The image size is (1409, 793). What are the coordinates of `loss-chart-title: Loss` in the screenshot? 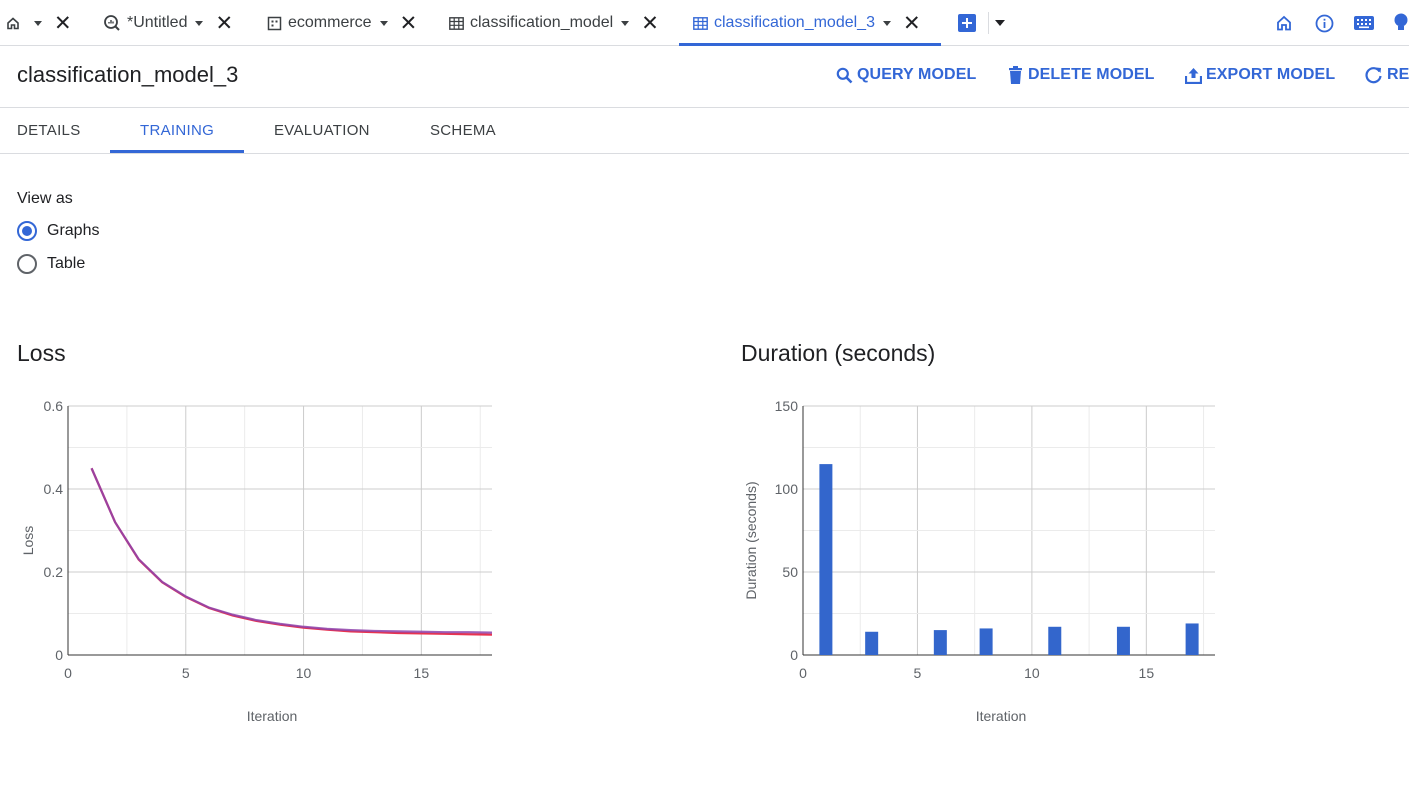 It's located at (41, 353).